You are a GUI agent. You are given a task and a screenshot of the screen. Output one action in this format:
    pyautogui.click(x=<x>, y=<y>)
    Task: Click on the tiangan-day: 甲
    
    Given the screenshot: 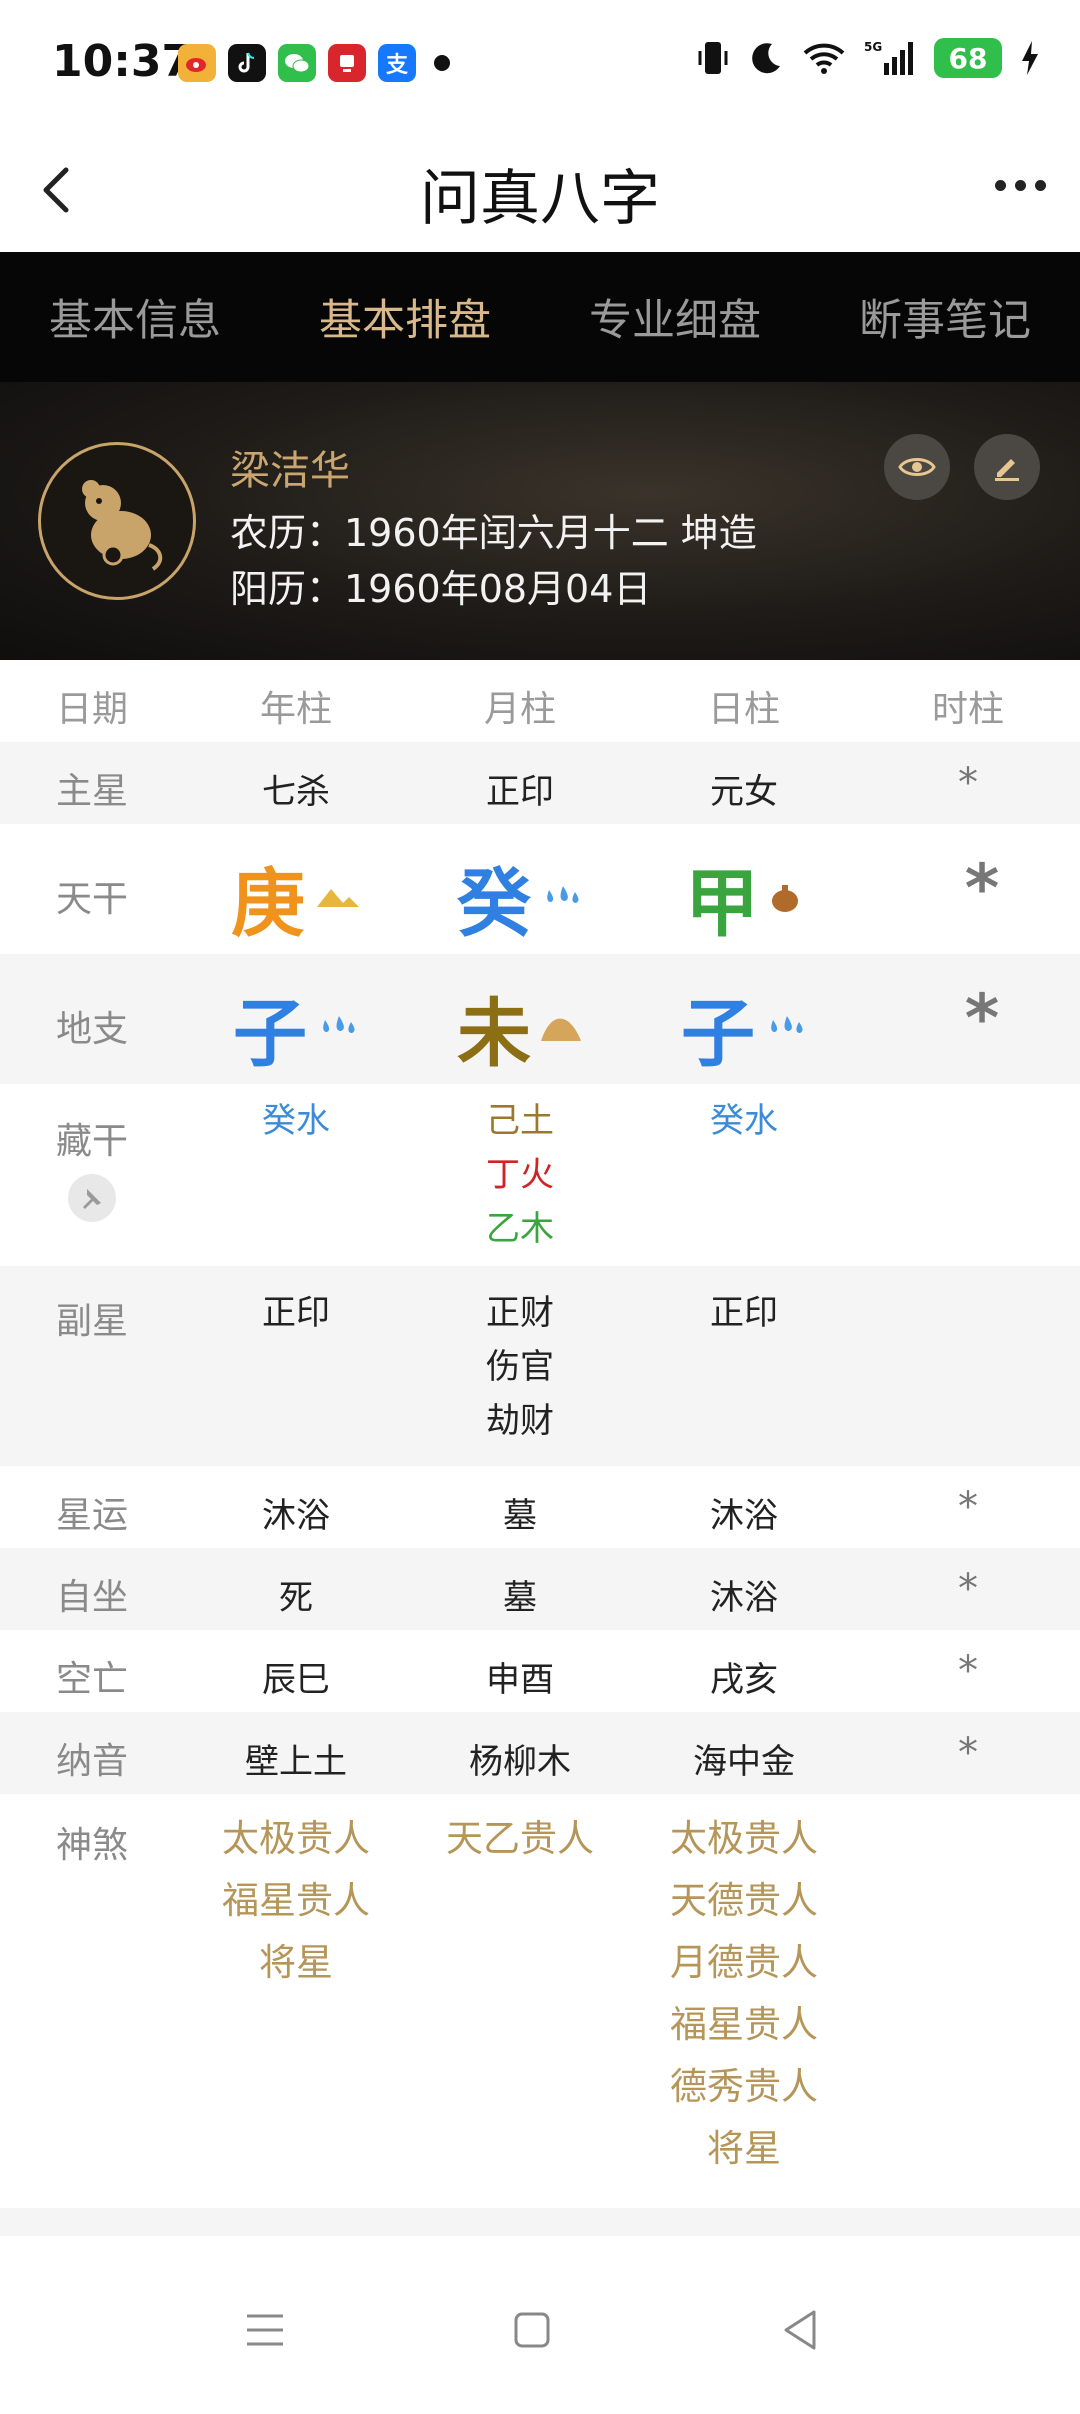 What is the action you would take?
    pyautogui.click(x=744, y=897)
    